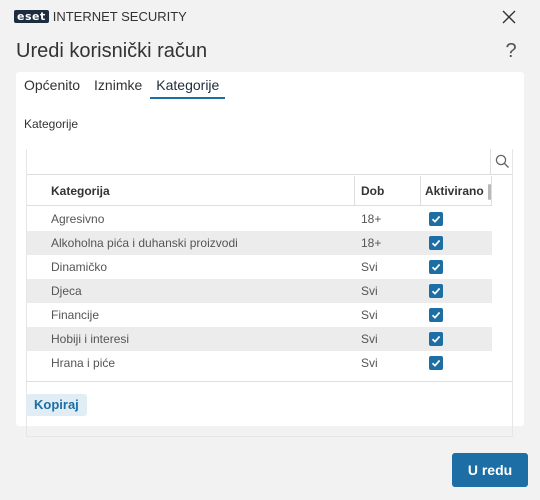 This screenshot has width=540, height=500. I want to click on search-icon, so click(502, 161).